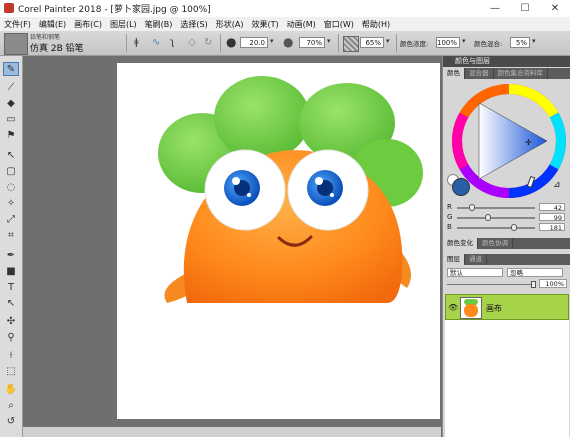 The height and width of the screenshot is (437, 570). I want to click on tab-layers: 图层, so click(454, 259).